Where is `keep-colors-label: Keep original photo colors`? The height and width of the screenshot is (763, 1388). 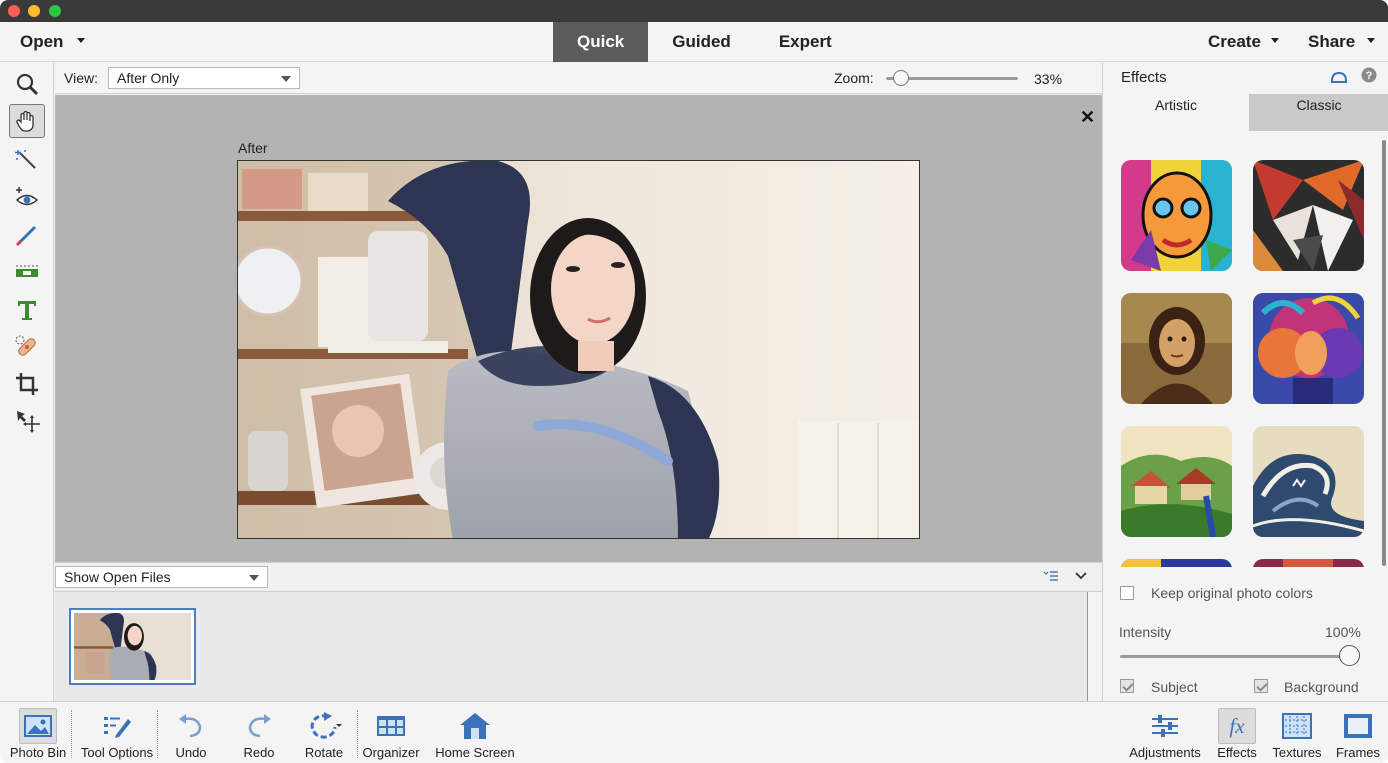 keep-colors-label: Keep original photo colors is located at coordinates (1232, 593).